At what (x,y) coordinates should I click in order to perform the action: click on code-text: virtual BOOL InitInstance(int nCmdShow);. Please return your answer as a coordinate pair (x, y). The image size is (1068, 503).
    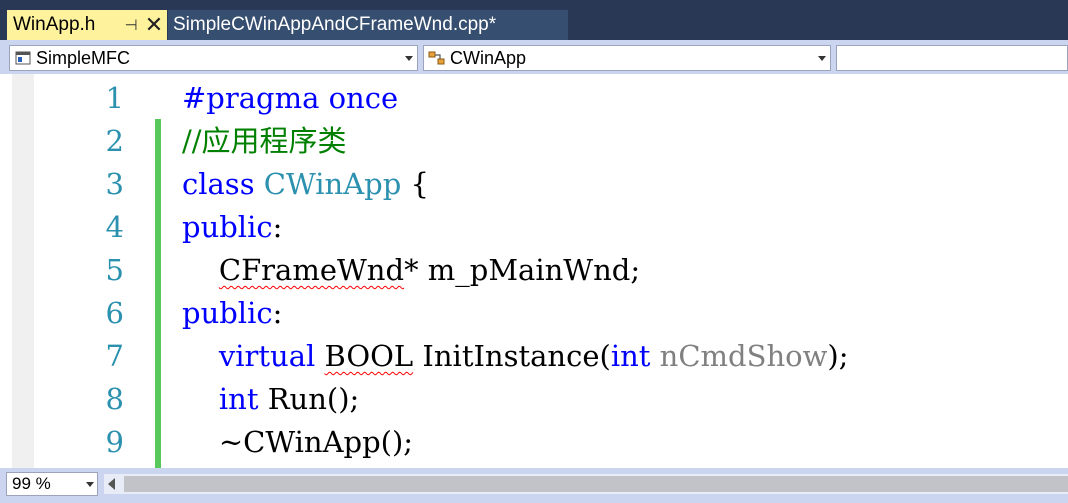
    Looking at the image, I should click on (515, 356).